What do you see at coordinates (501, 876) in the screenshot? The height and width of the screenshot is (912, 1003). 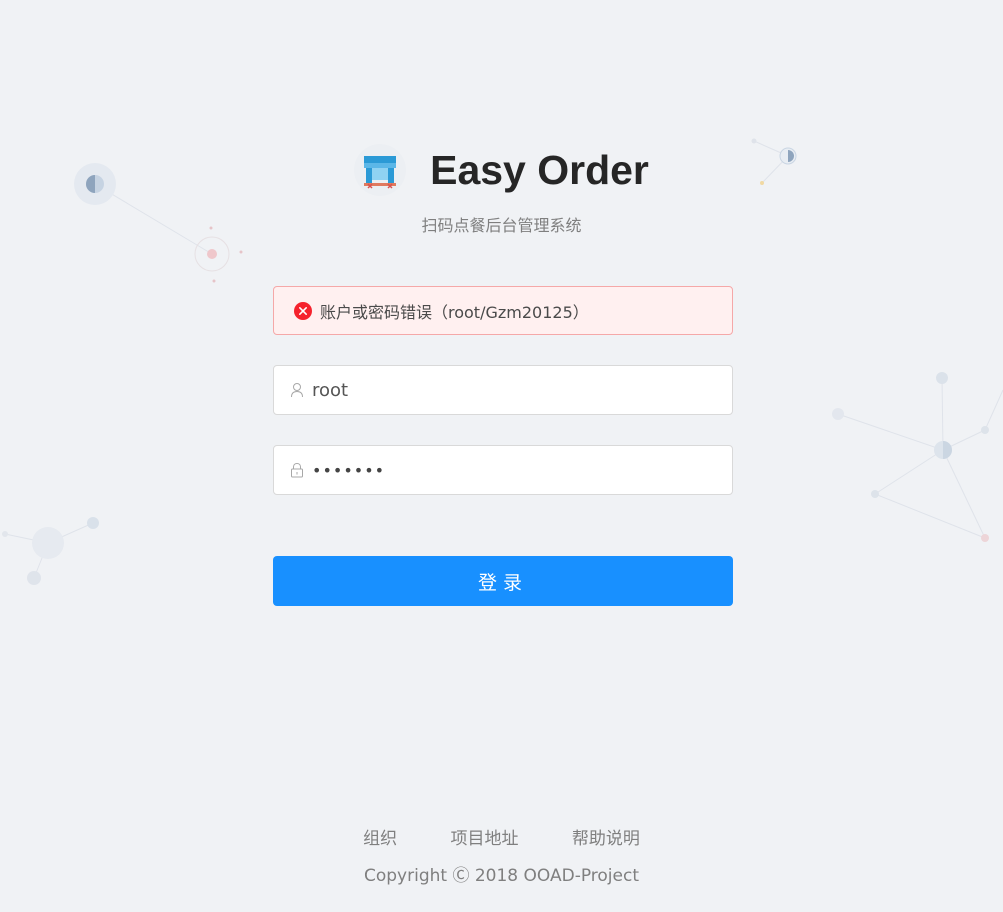 I see `copyright: Copyright Ⓒ 2018 OOAD-Project` at bounding box center [501, 876].